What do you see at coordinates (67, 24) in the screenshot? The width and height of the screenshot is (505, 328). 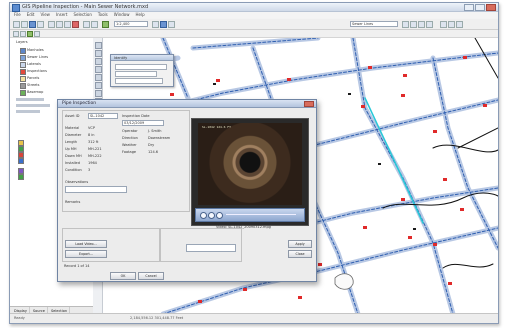 I see `paste-icon` at bounding box center [67, 24].